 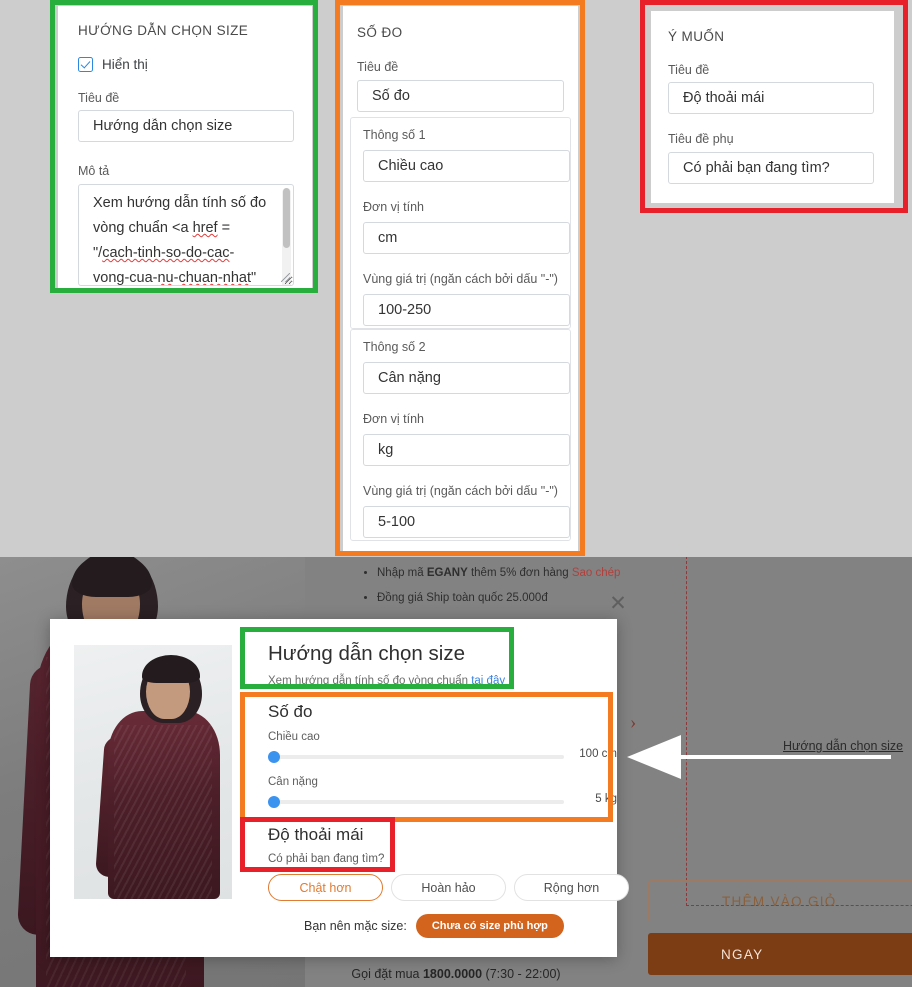 What do you see at coordinates (355, 926) in the screenshot?
I see `recommended-size-label: Bạn nên mặc size:` at bounding box center [355, 926].